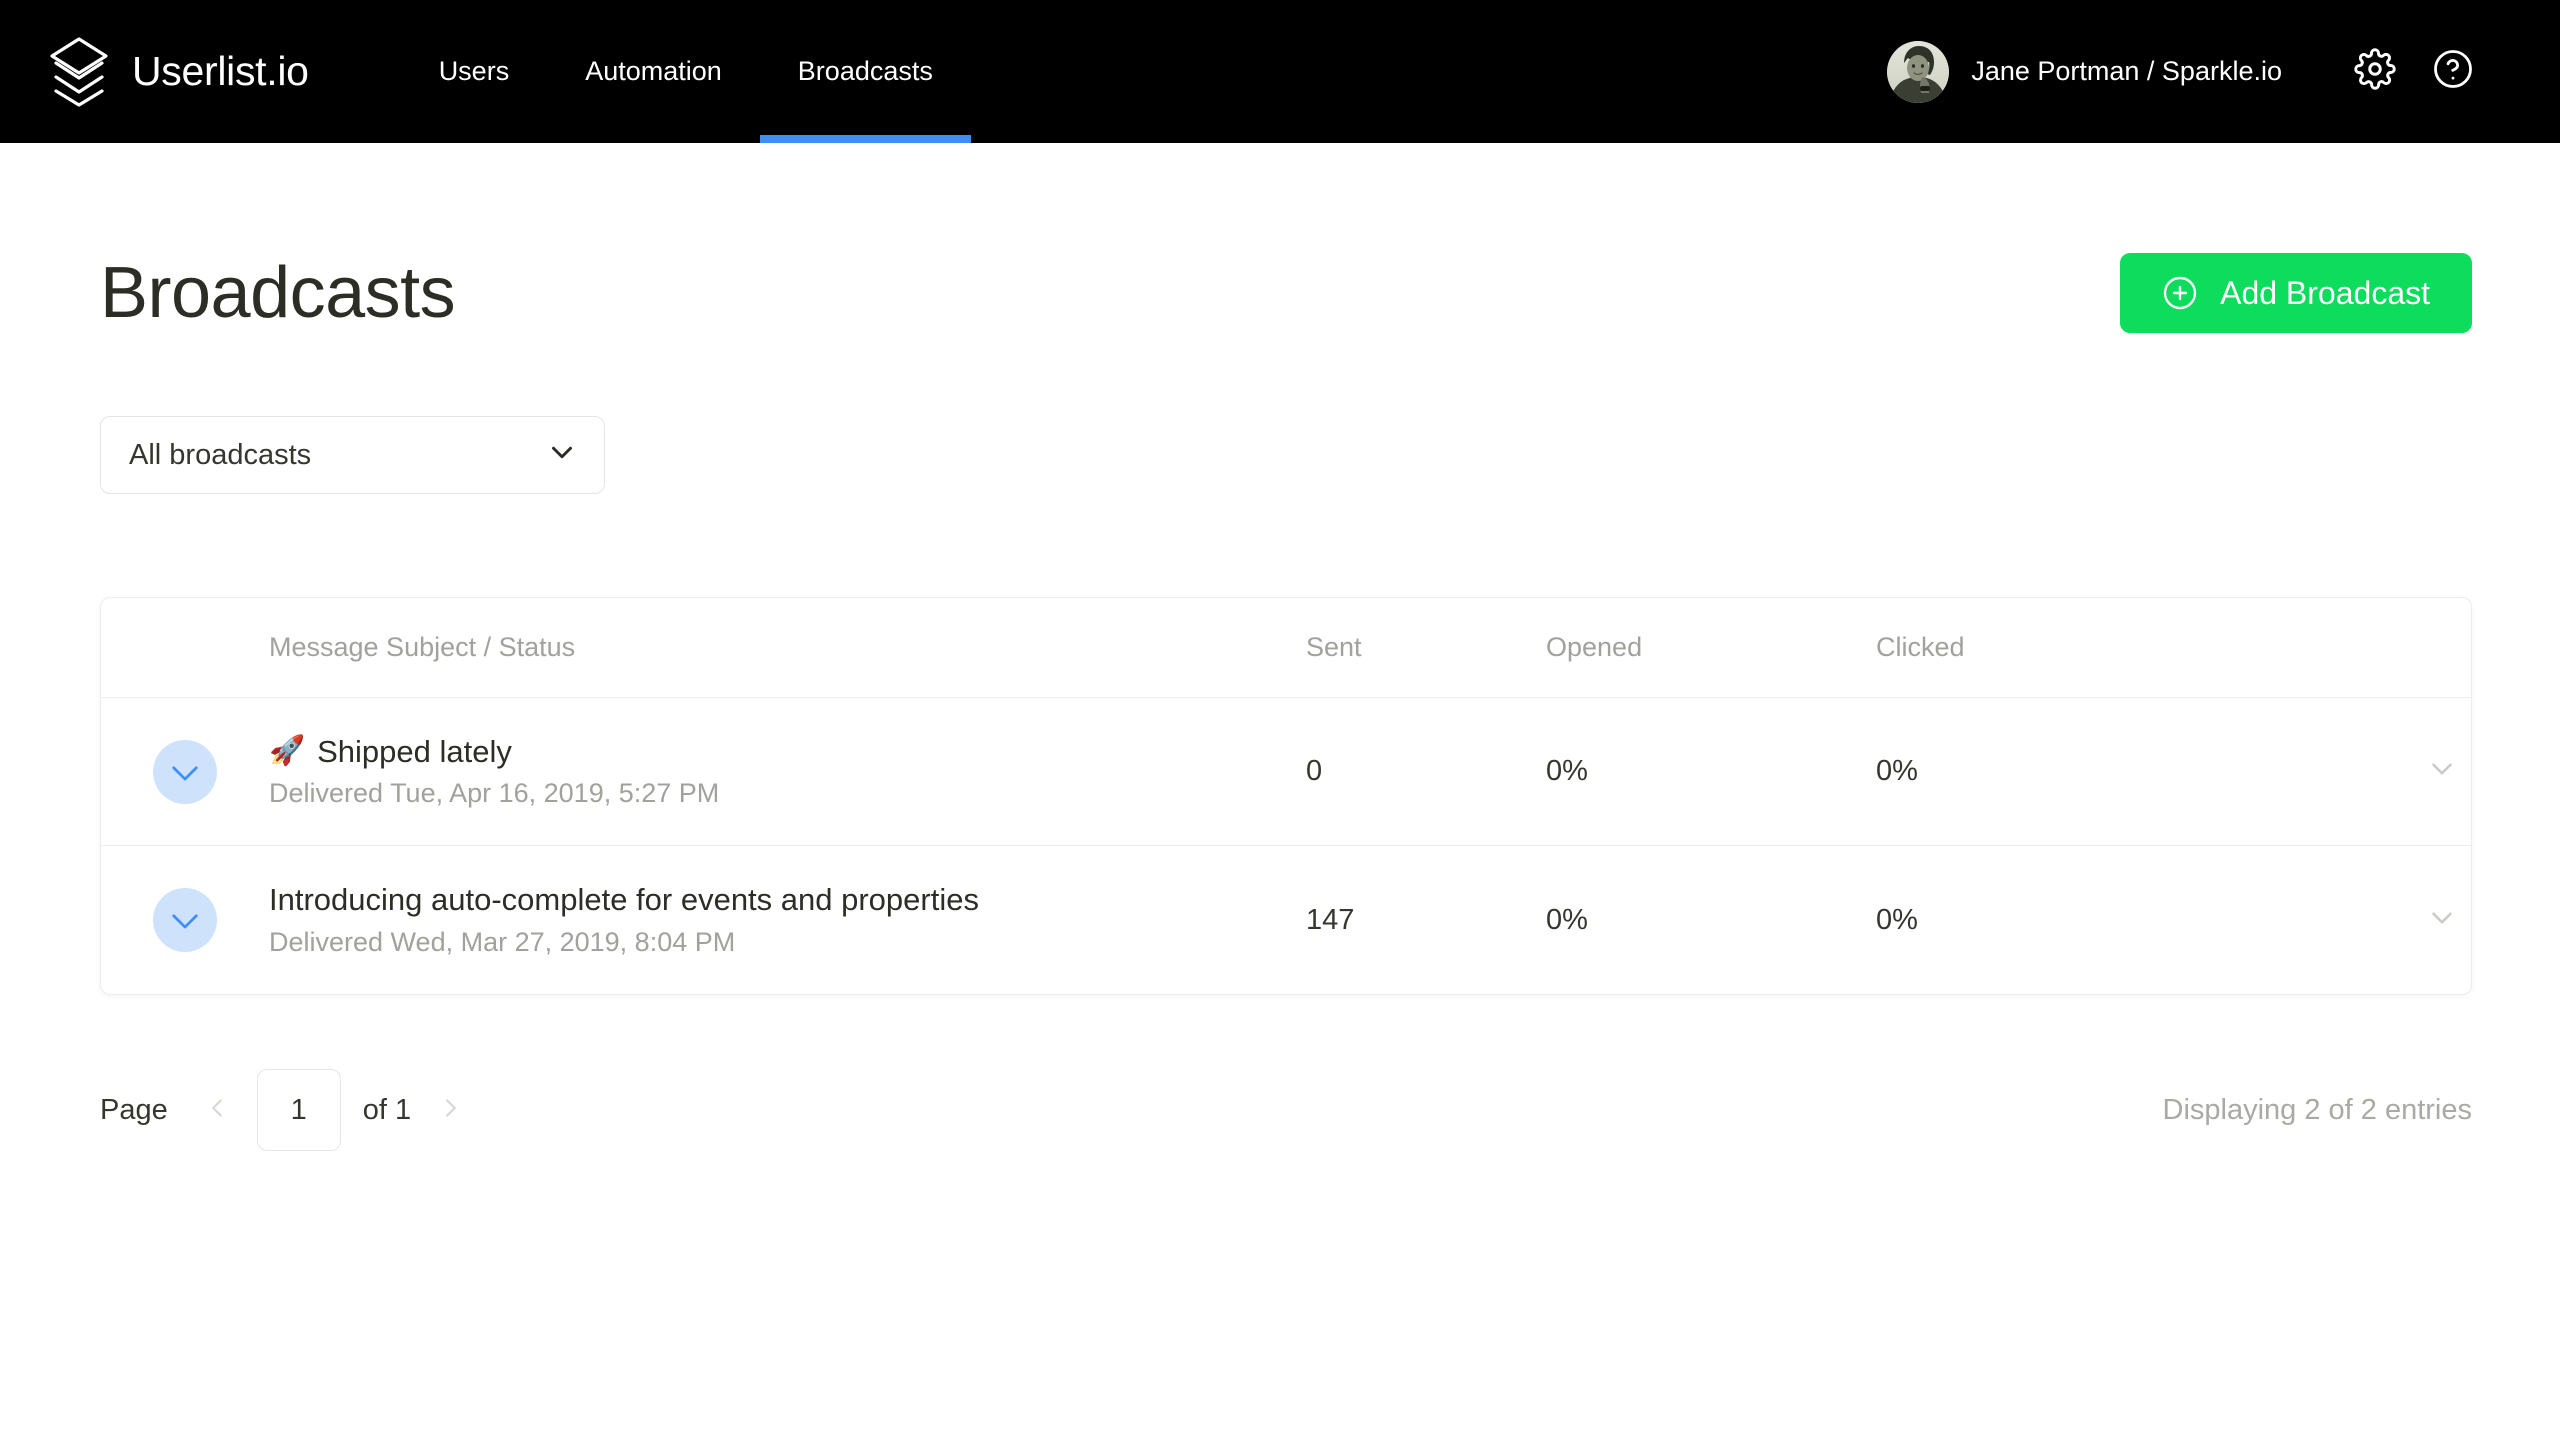 This screenshot has width=2560, height=1452. What do you see at coordinates (134, 1109) in the screenshot?
I see `pager-label: Page` at bounding box center [134, 1109].